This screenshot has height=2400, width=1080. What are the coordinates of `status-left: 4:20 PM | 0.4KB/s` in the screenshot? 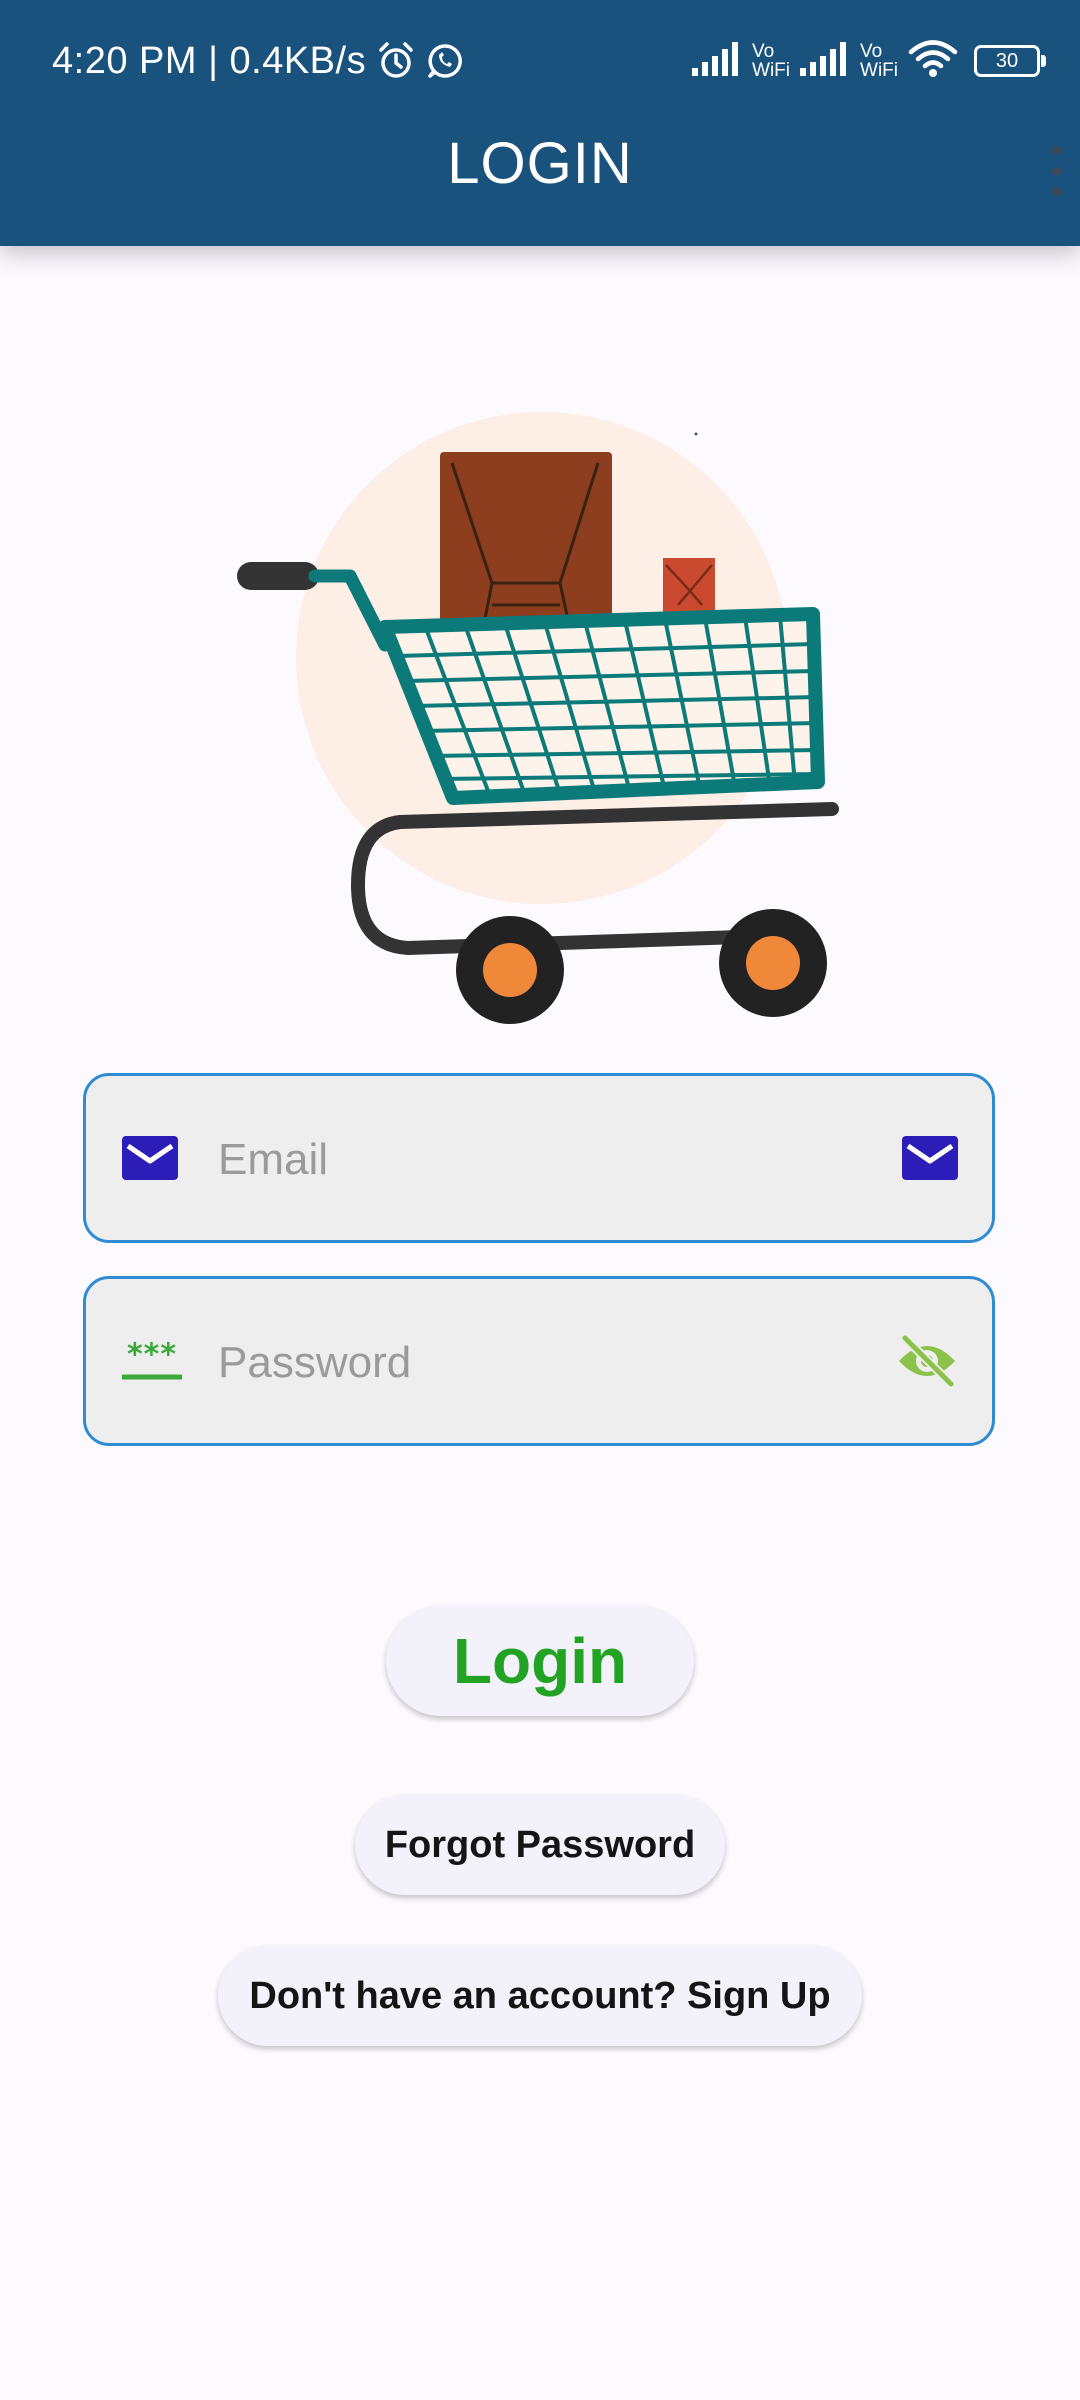 It's located at (258, 61).